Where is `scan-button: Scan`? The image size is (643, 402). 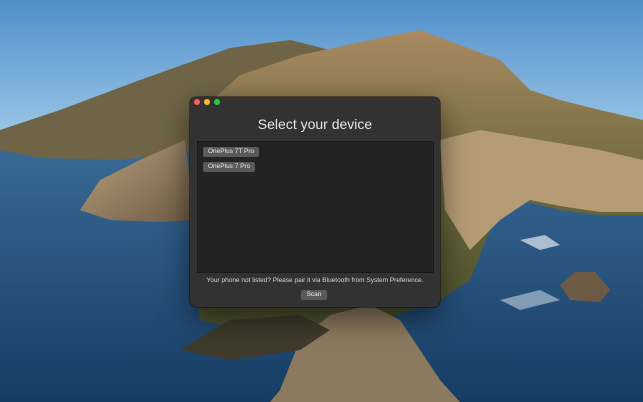 scan-button: Scan is located at coordinates (314, 295).